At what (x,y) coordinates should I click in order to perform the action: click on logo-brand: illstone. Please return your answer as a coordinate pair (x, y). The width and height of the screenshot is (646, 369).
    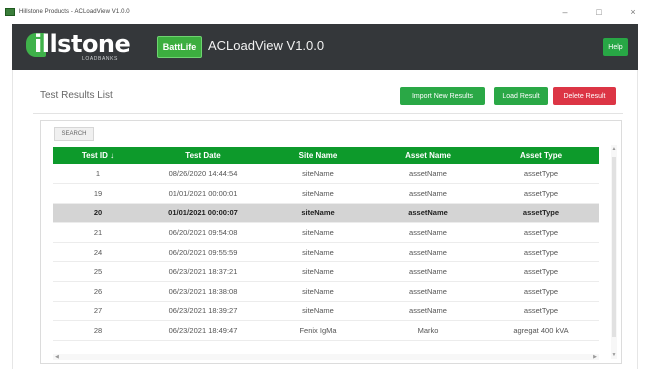
    Looking at the image, I should click on (82, 44).